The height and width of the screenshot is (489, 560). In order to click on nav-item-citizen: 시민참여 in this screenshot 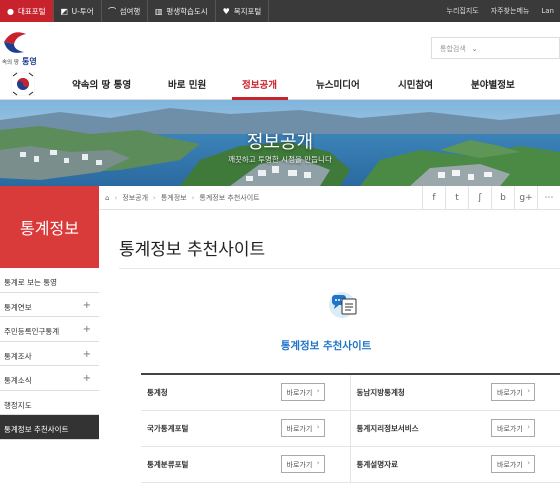, I will do `click(415, 84)`.